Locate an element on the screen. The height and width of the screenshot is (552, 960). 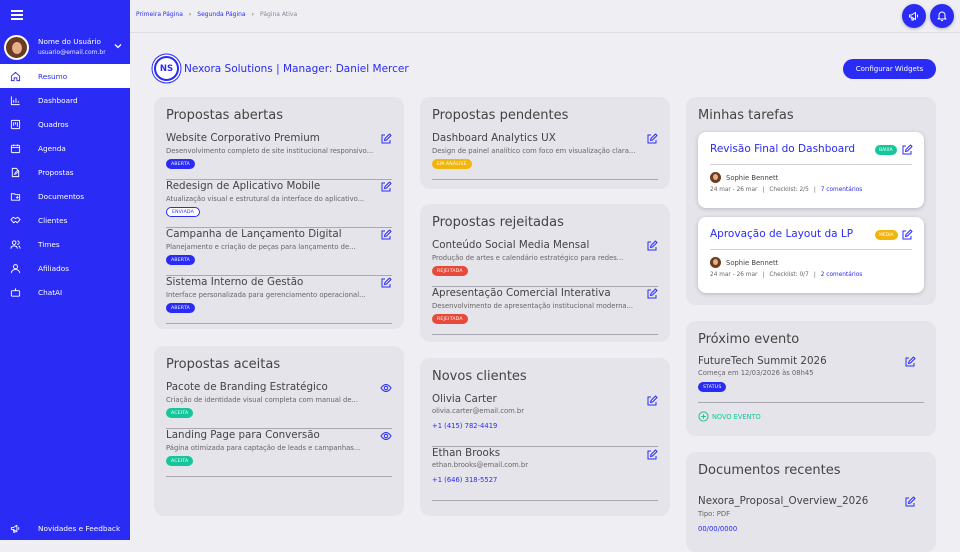
sidebar-item-dashboard: Dashboard is located at coordinates (65, 100).